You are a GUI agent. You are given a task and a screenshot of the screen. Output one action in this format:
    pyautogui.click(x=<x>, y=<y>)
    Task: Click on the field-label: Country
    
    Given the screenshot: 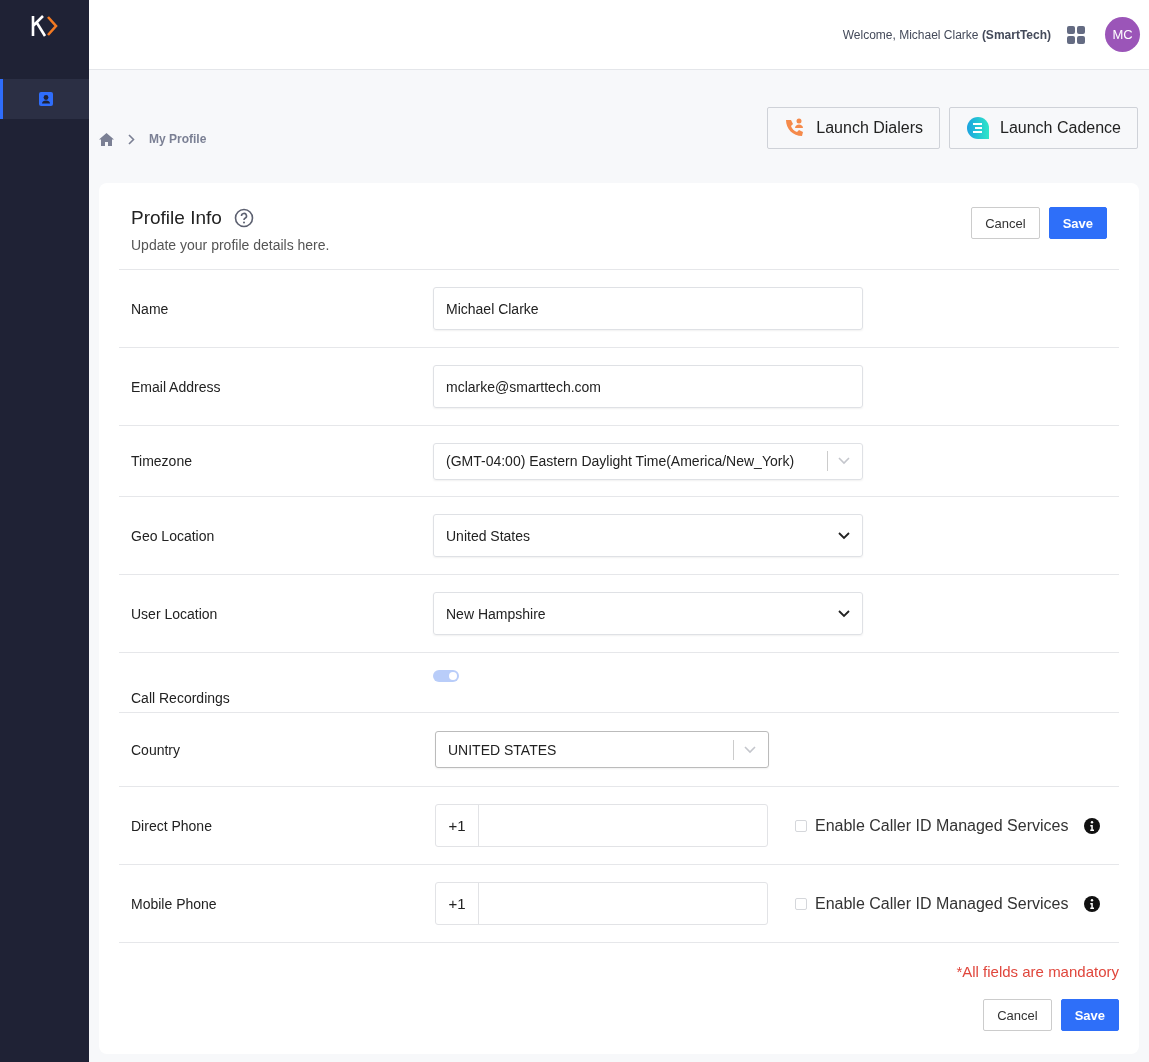 What is the action you would take?
    pyautogui.click(x=156, y=749)
    